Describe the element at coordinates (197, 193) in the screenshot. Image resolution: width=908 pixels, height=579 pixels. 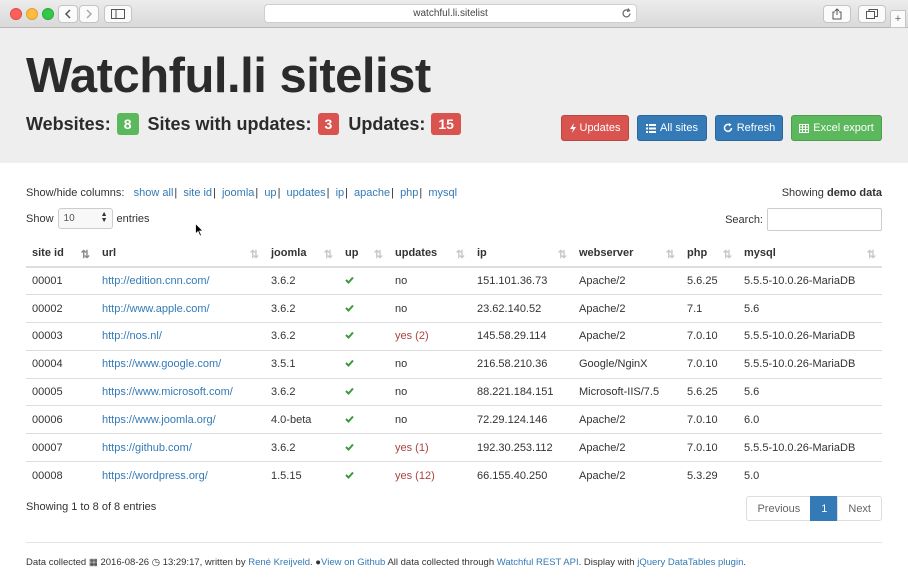
I see `toggle-site-id: site id` at that location.